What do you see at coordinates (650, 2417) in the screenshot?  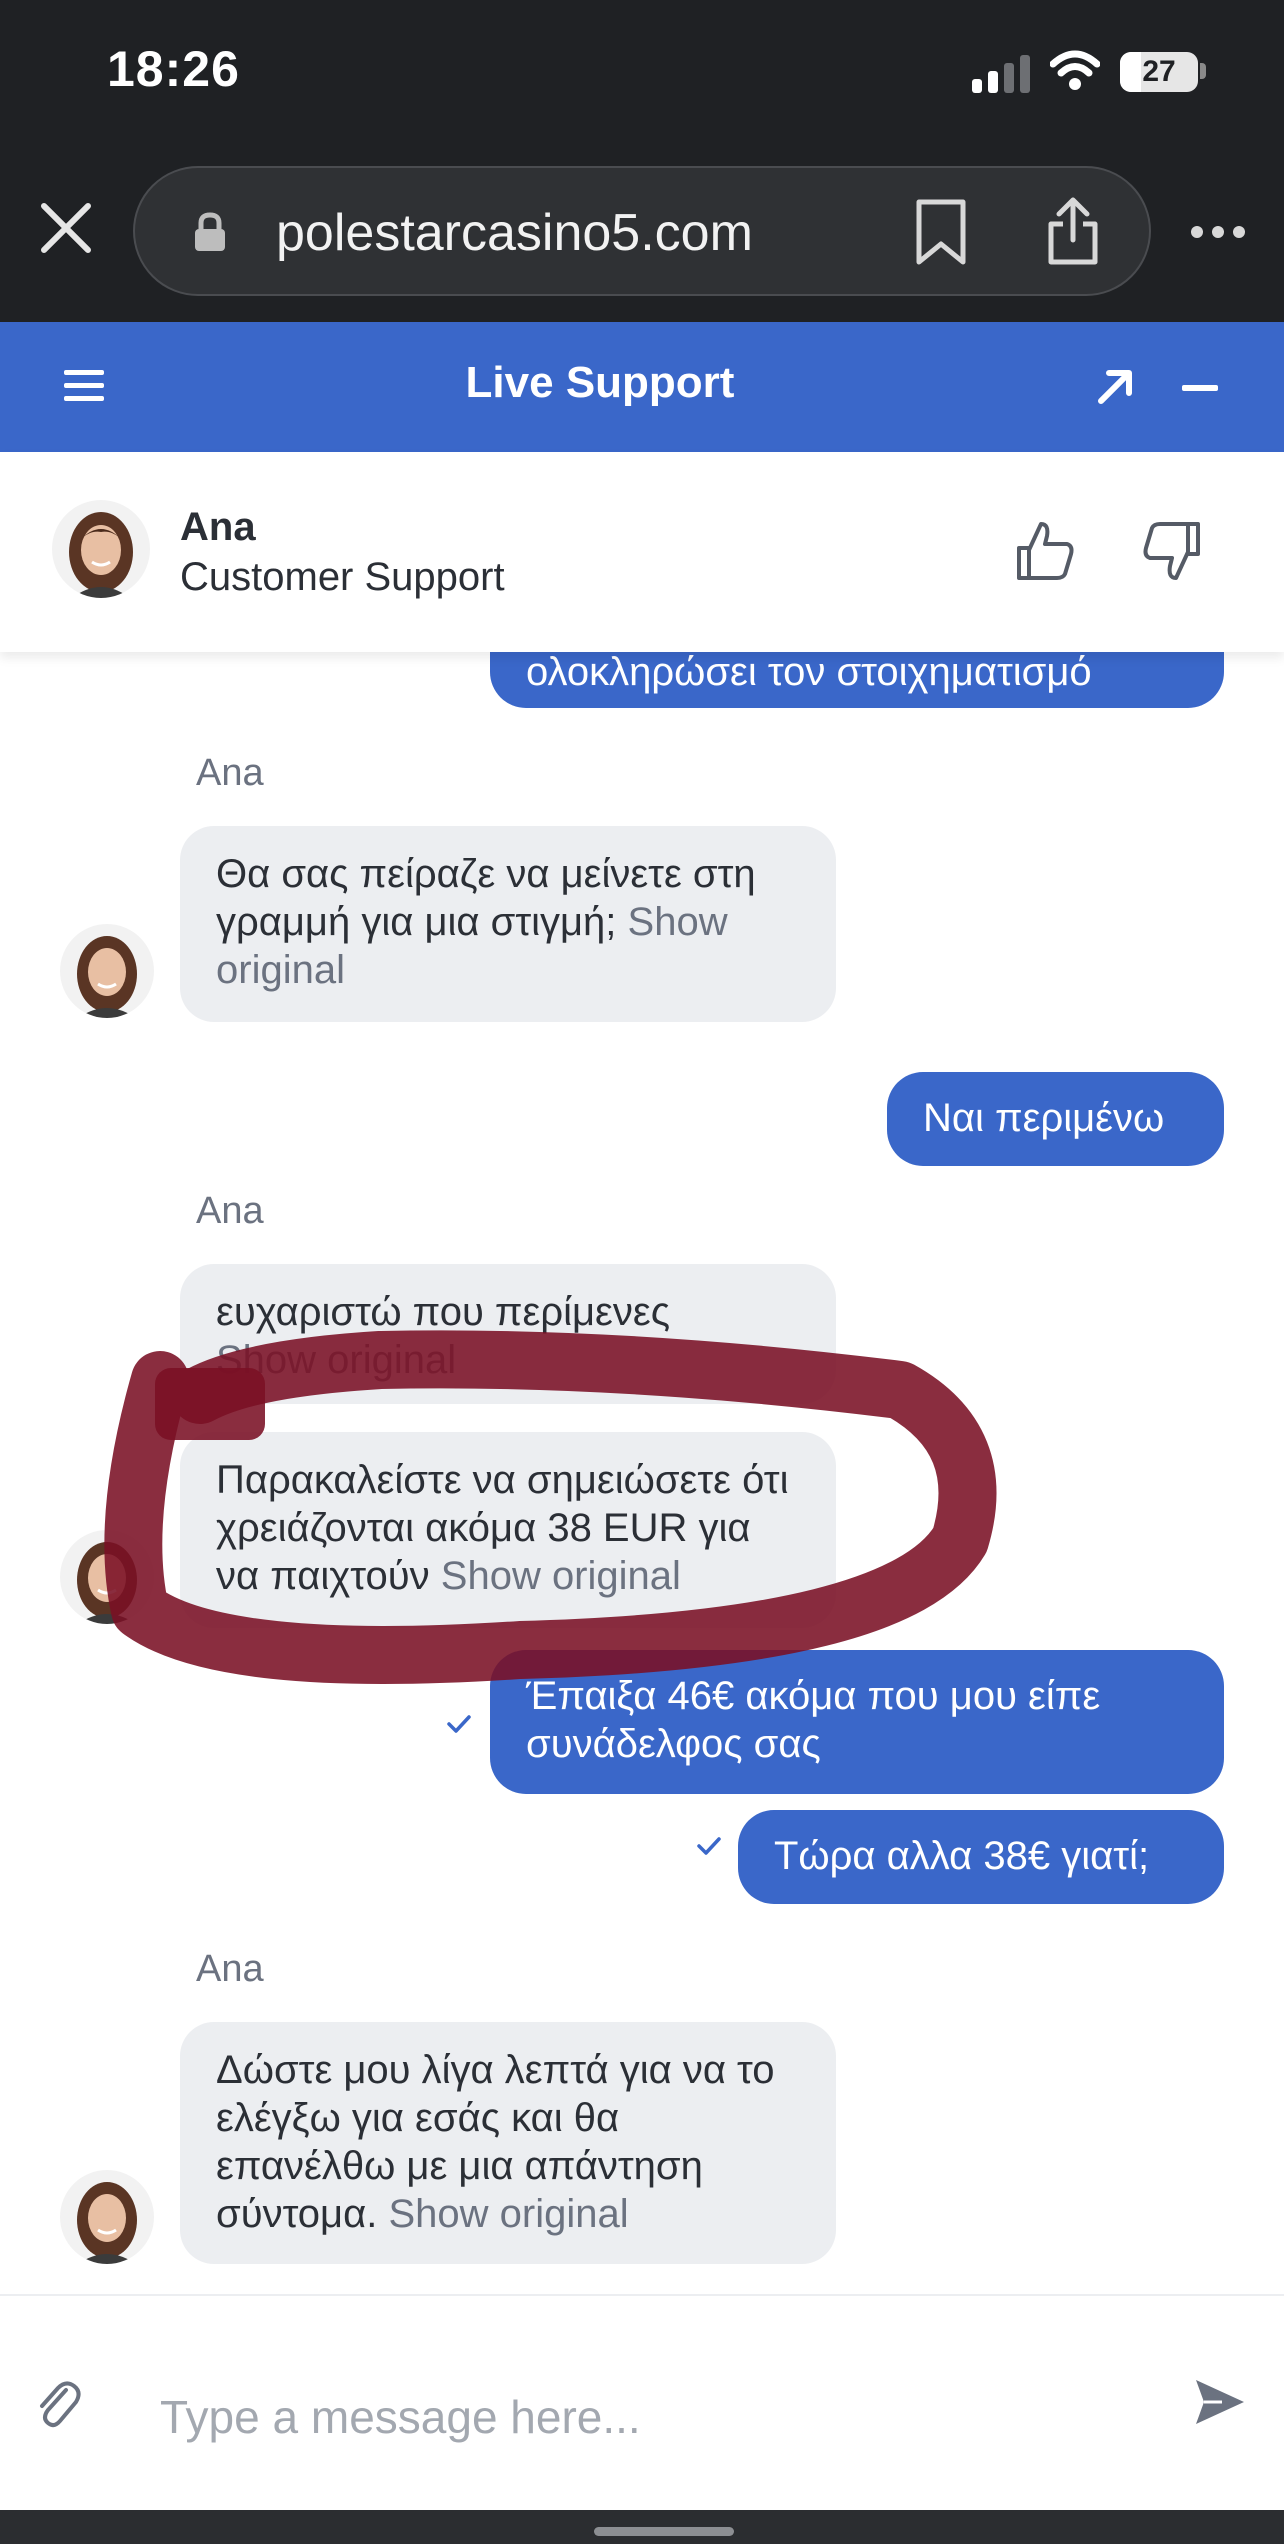 I see `message-input` at bounding box center [650, 2417].